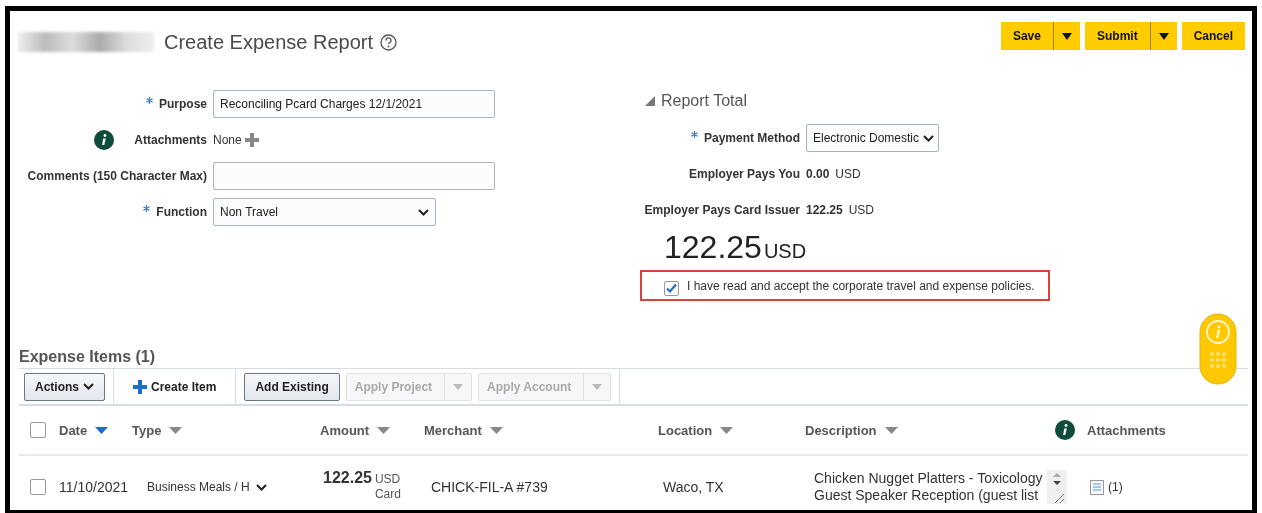 This screenshot has height=513, width=1262. I want to click on split-button: Submit, so click(1130, 36).